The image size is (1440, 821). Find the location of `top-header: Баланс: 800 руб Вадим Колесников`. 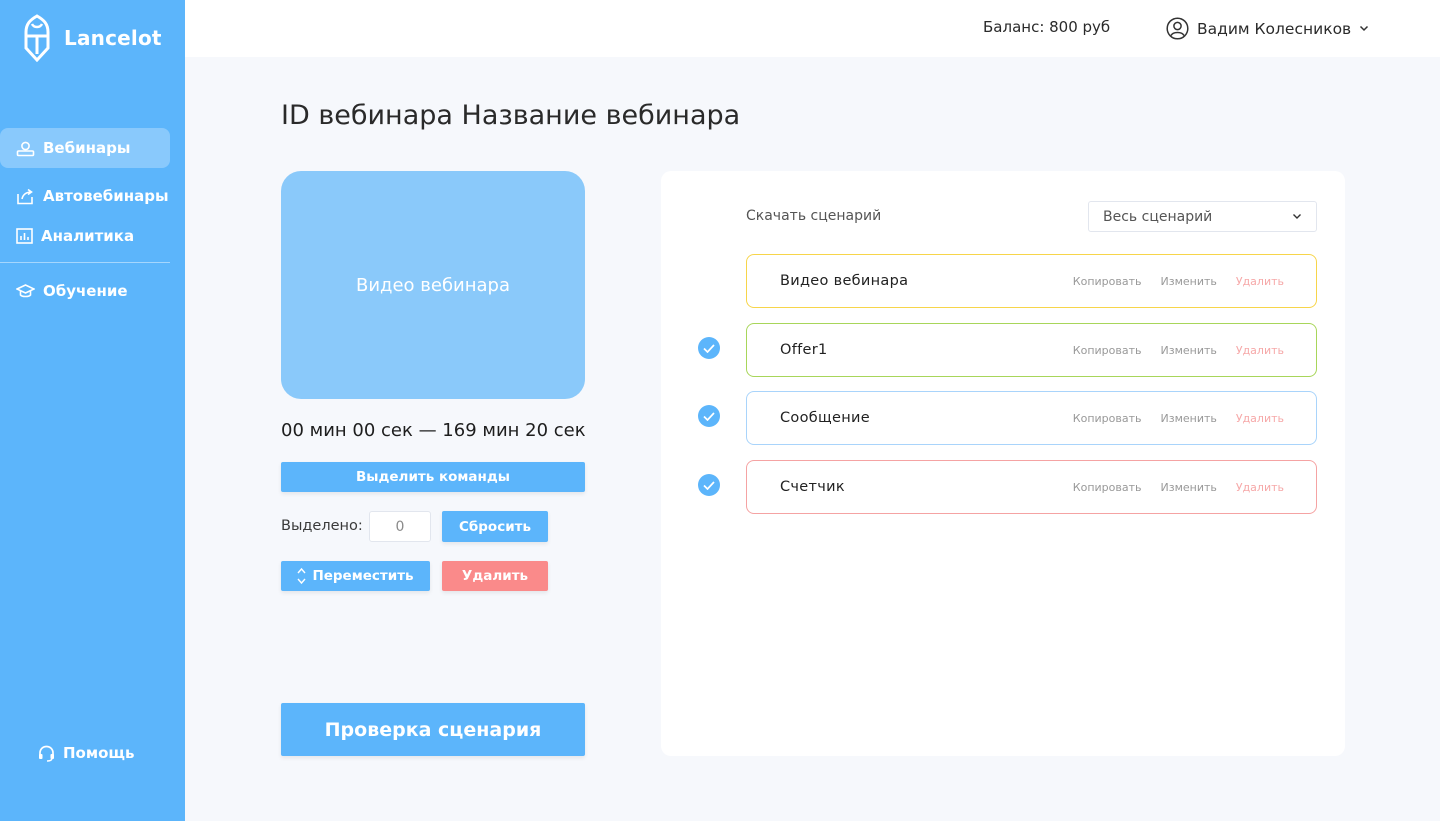

top-header: Баланс: 800 руб Вадим Колесников is located at coordinates (812, 28).